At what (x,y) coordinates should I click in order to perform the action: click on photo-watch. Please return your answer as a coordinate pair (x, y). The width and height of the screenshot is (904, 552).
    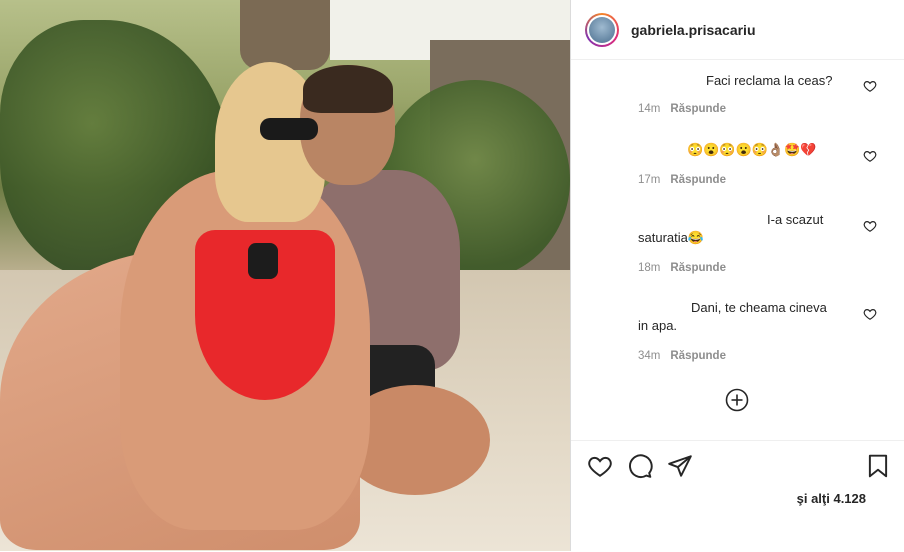
    Looking at the image, I should click on (263, 261).